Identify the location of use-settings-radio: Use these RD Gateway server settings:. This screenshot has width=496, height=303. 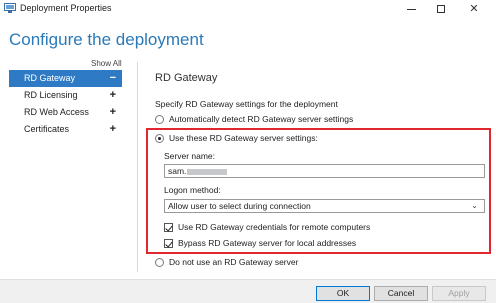
(236, 138).